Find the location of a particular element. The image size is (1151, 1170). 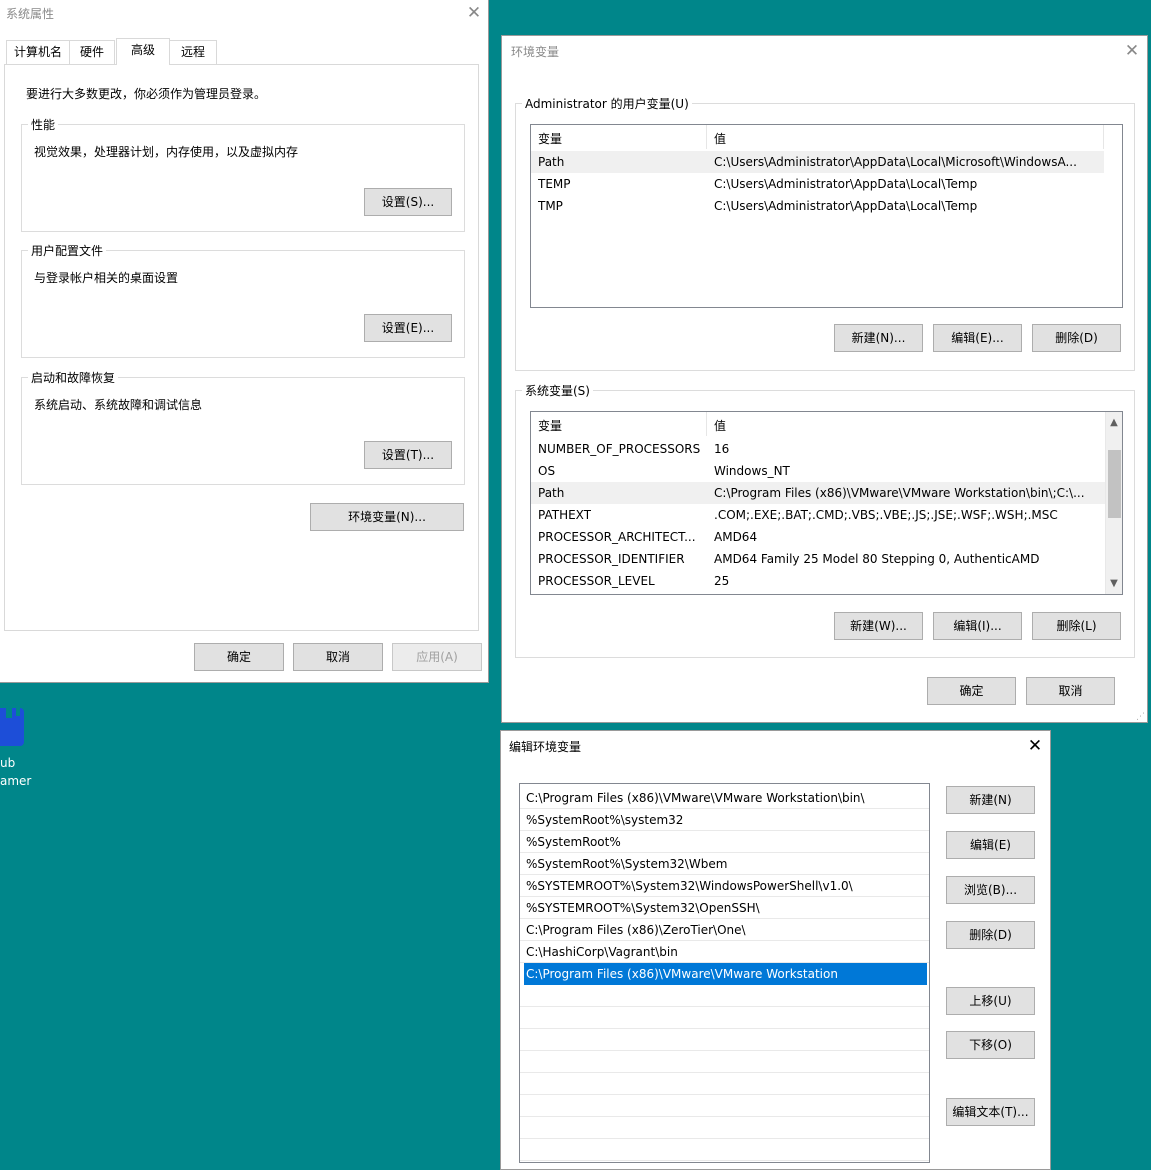

window-title: 编辑环境变量 is located at coordinates (545, 747).